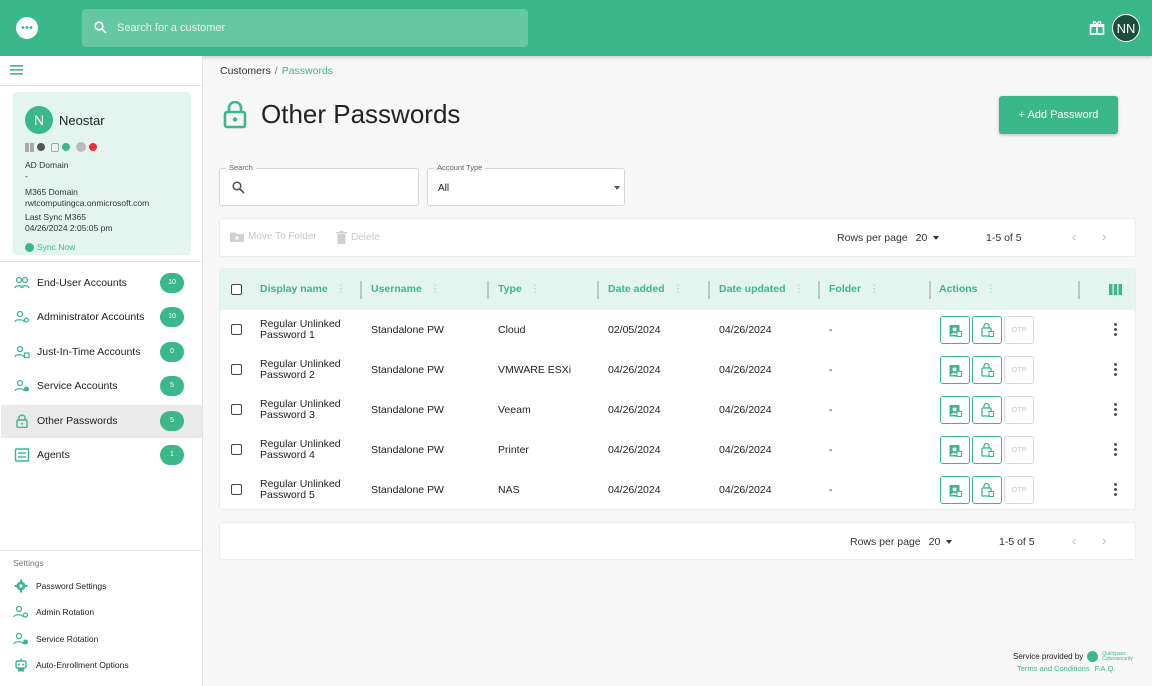 The width and height of the screenshot is (1152, 686). I want to click on app-logo-icon, so click(27, 28).